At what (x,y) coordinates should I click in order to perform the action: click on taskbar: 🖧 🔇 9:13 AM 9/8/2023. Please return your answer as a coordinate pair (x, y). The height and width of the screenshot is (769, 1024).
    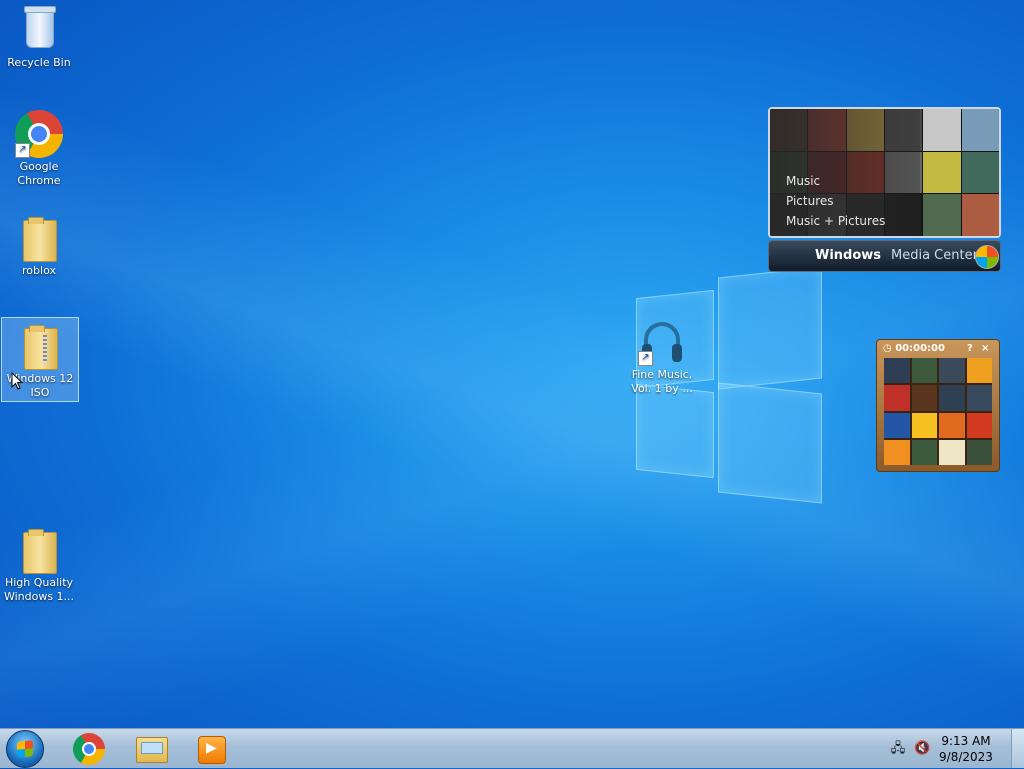
    Looking at the image, I should click on (512, 748).